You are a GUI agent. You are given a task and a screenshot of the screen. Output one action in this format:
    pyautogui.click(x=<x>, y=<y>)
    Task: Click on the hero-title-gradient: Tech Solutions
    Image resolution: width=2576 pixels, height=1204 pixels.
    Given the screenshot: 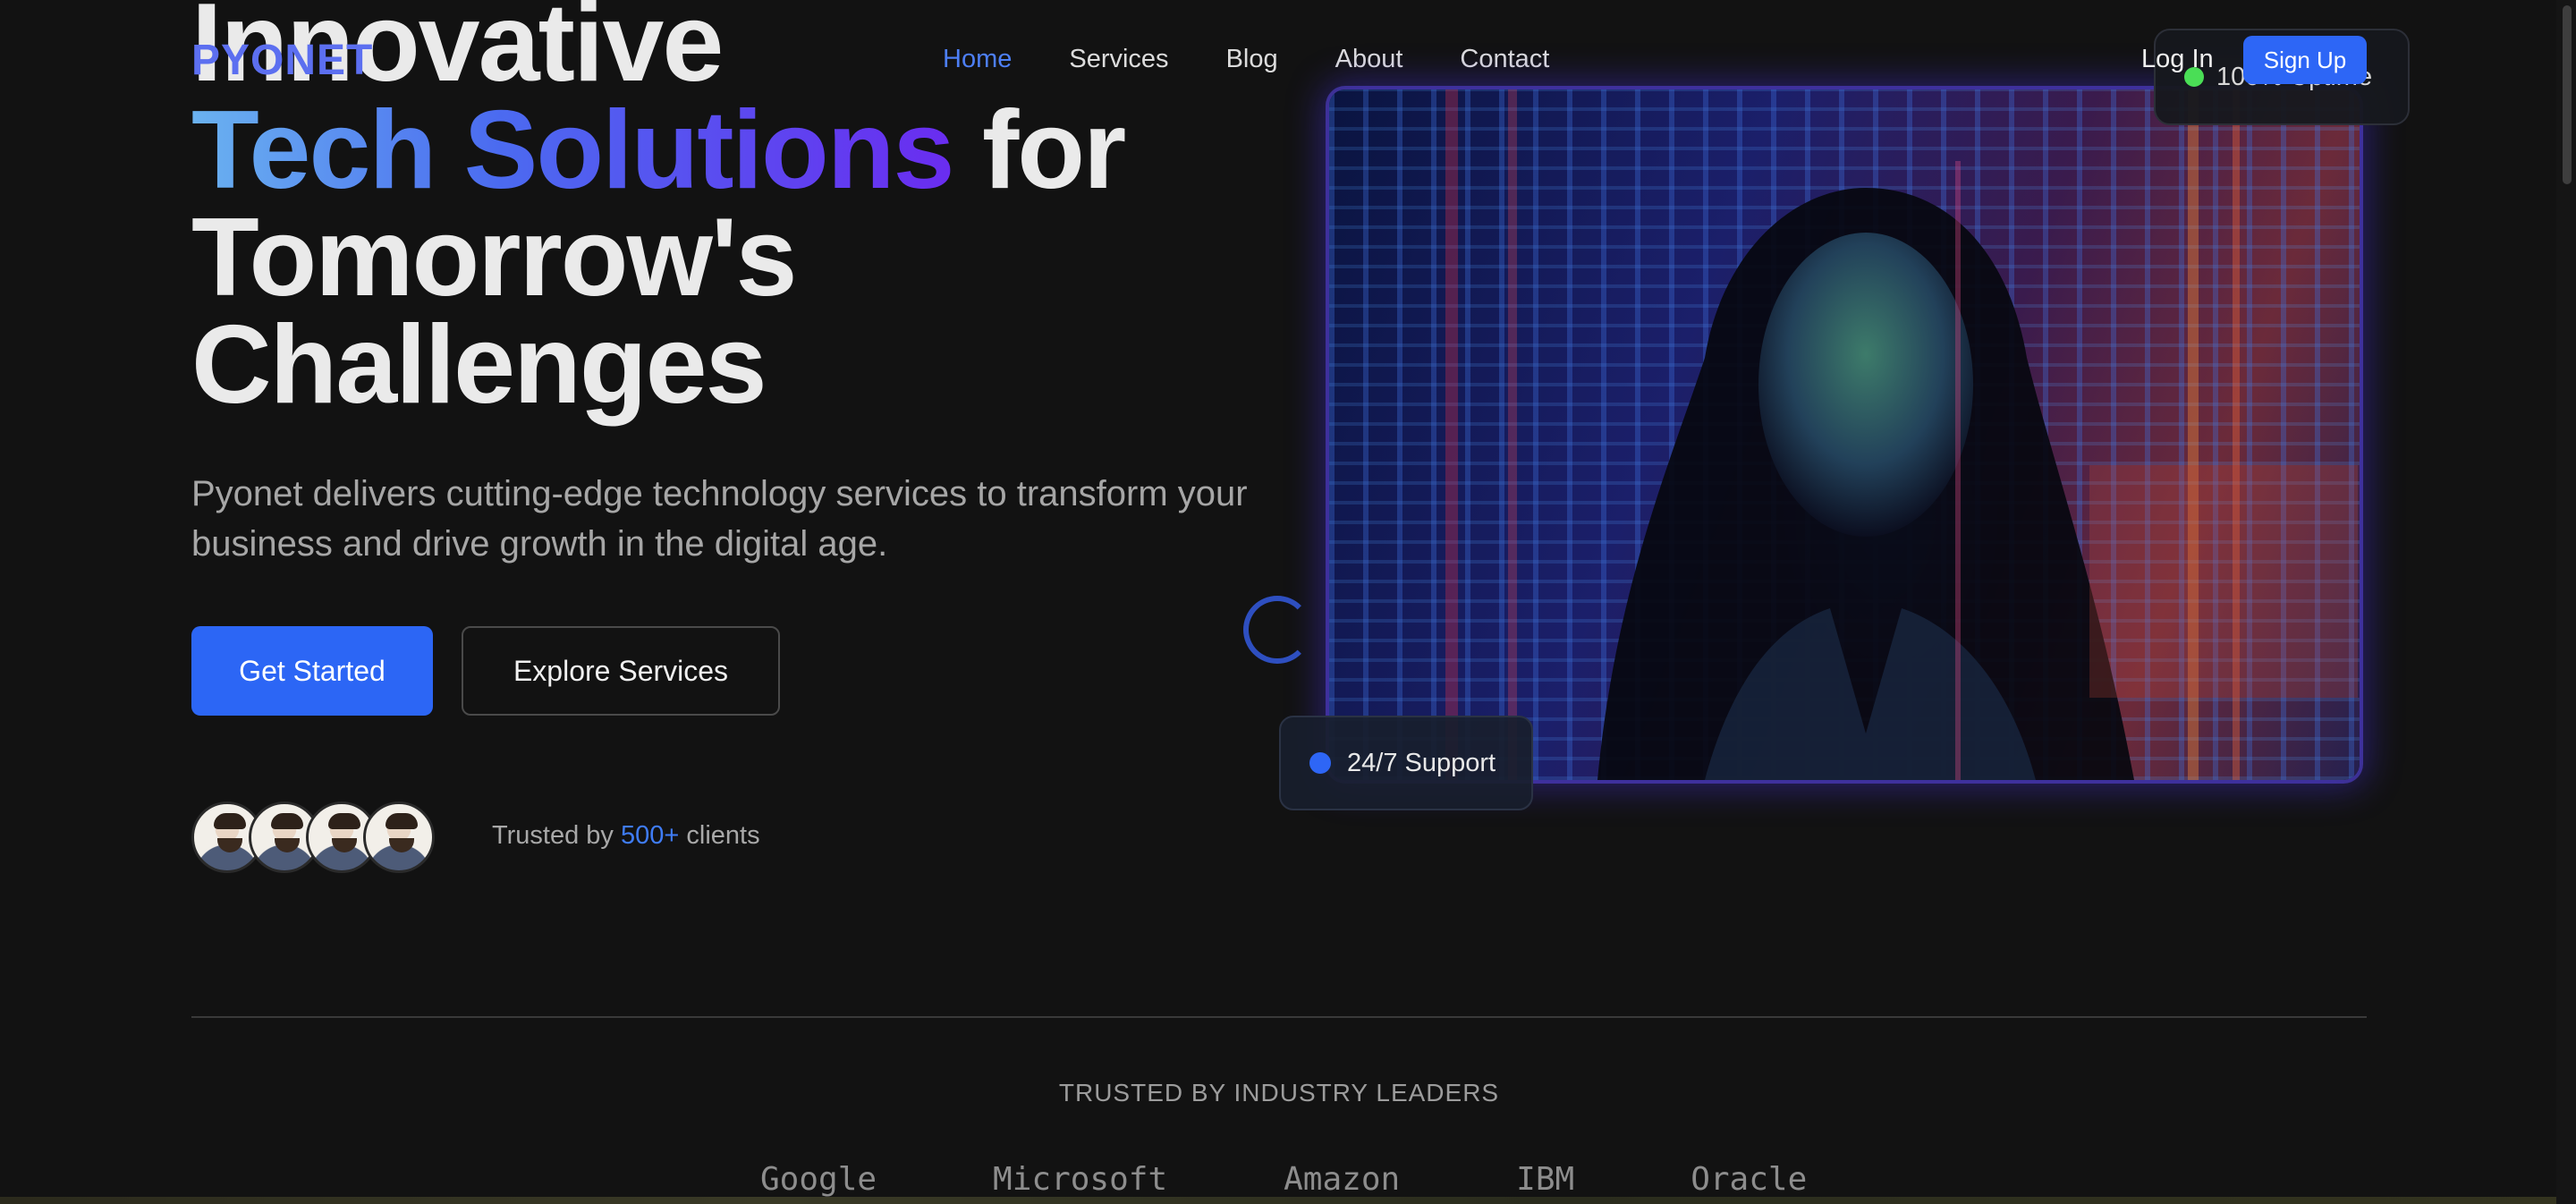 What is the action you would take?
    pyautogui.click(x=573, y=150)
    